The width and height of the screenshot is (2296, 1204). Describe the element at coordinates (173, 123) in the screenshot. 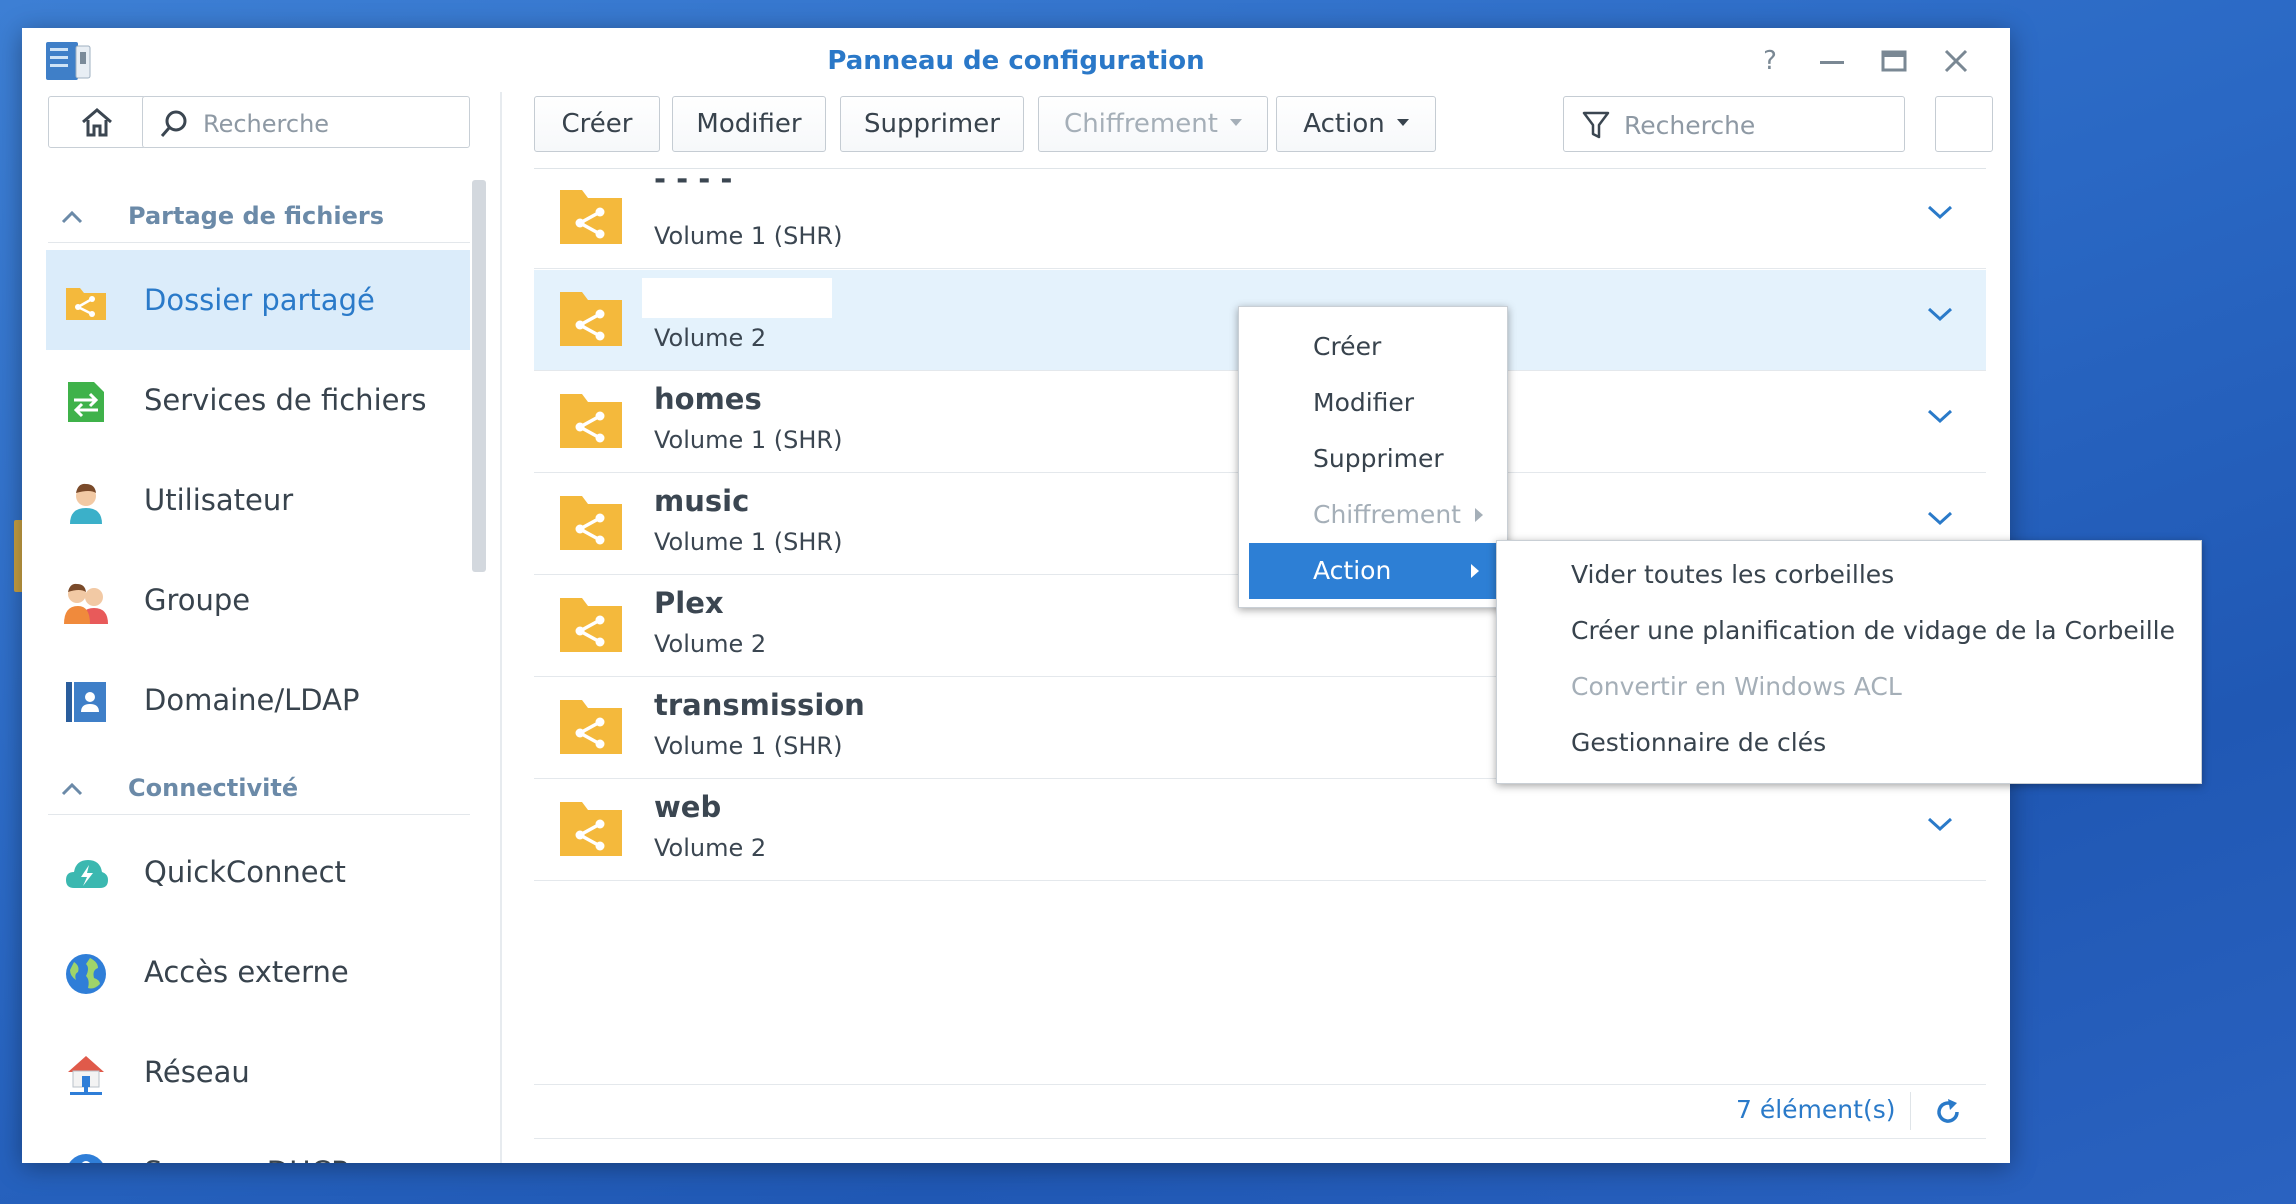

I see `search-icon` at that location.